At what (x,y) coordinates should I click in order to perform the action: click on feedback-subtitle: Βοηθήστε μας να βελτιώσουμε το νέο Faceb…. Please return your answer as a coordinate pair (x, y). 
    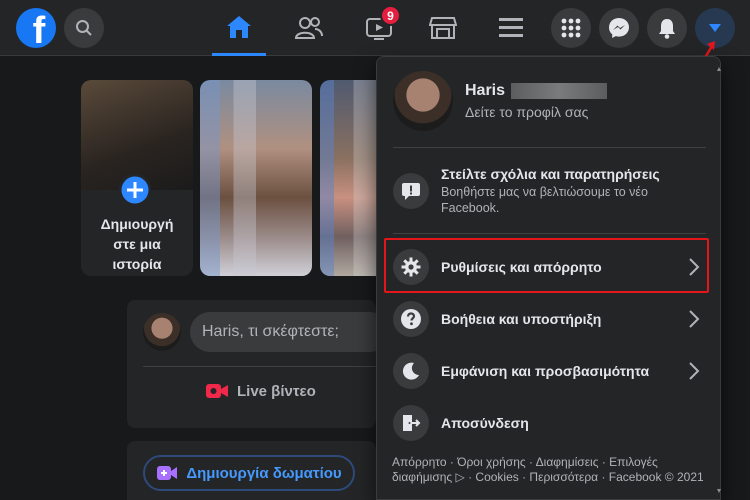
    Looking at the image, I should click on (544, 200).